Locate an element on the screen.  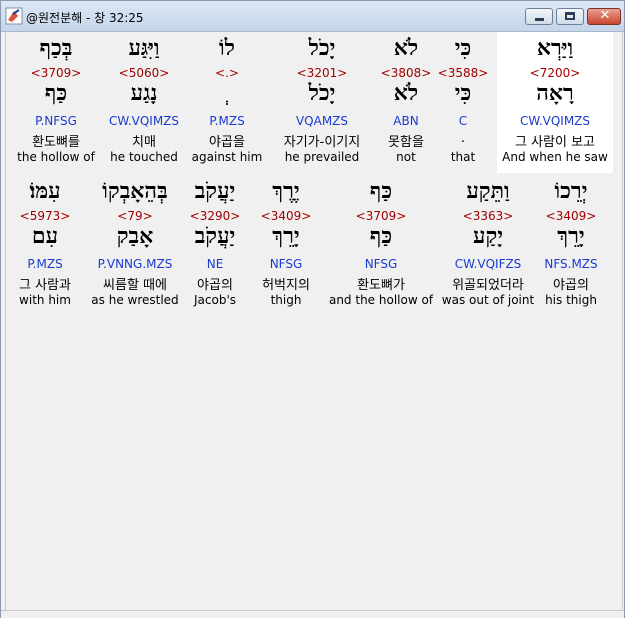
english-gloss: with him is located at coordinates (45, 300).